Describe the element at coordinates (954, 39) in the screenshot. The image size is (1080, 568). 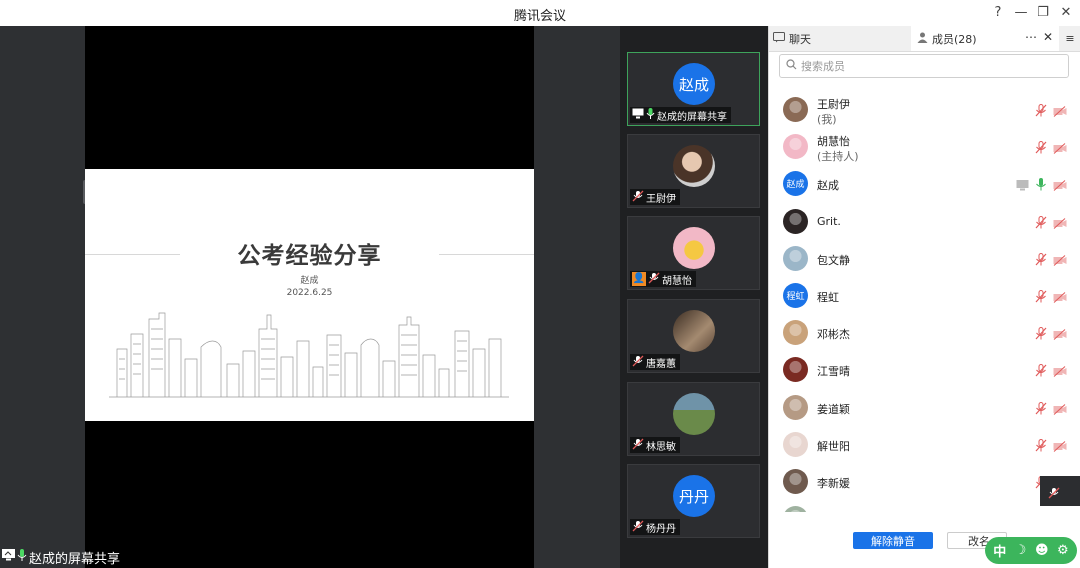
I see `tab-members-label: 成员(28)` at that location.